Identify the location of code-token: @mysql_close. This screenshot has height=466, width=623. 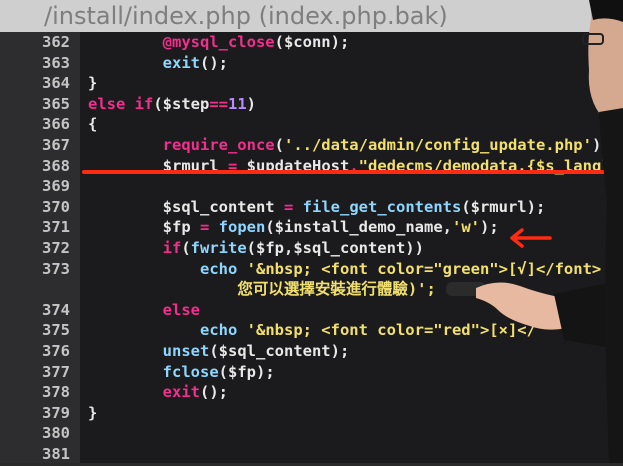
(218, 42).